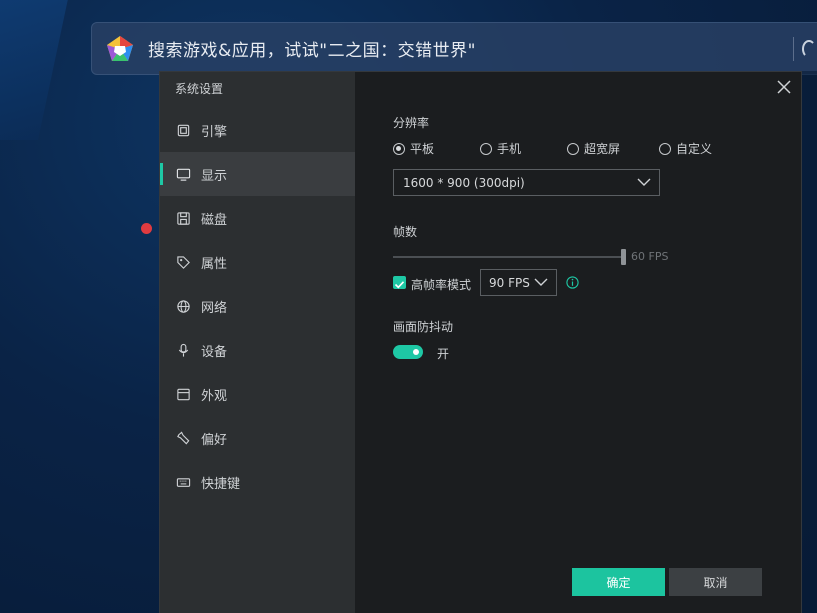 The height and width of the screenshot is (613, 817). What do you see at coordinates (526, 182) in the screenshot?
I see `resolution-select: 1600 * 900 (300dpi)` at bounding box center [526, 182].